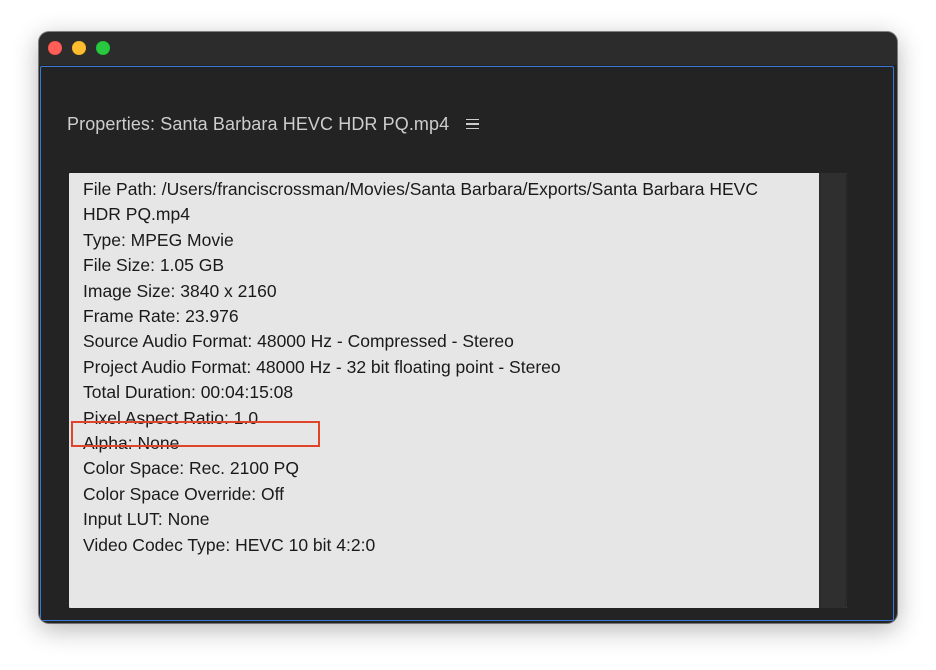  What do you see at coordinates (136, 214) in the screenshot?
I see `property-line-file-path-cont: HDR PQ.mp4` at bounding box center [136, 214].